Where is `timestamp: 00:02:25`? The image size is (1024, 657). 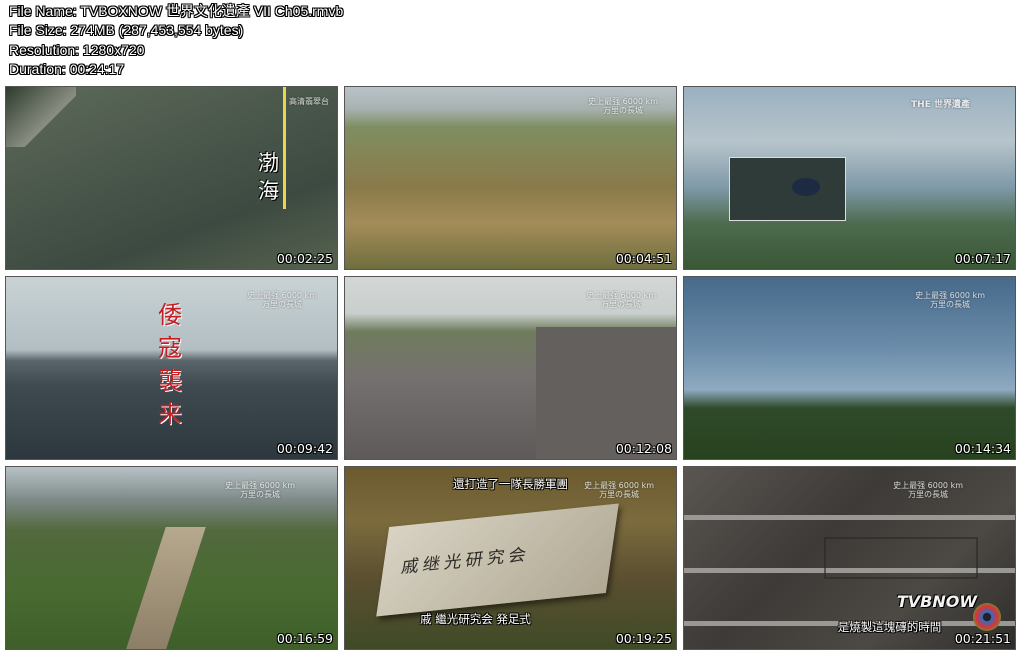 timestamp: 00:02:25 is located at coordinates (304, 258).